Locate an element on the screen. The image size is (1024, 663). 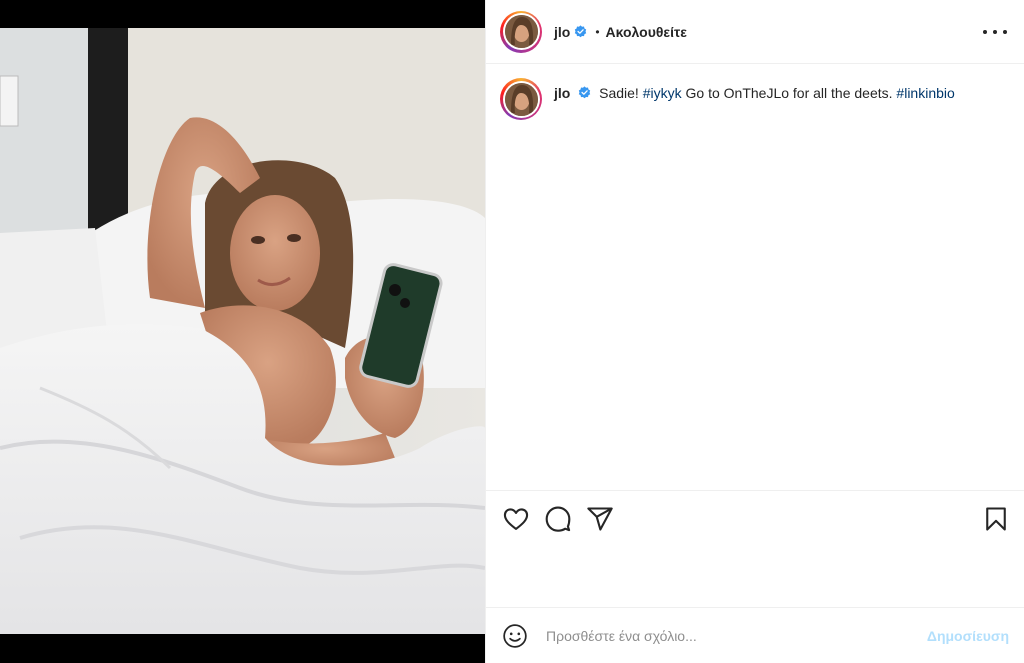
comment-input is located at coordinates (716, 635).